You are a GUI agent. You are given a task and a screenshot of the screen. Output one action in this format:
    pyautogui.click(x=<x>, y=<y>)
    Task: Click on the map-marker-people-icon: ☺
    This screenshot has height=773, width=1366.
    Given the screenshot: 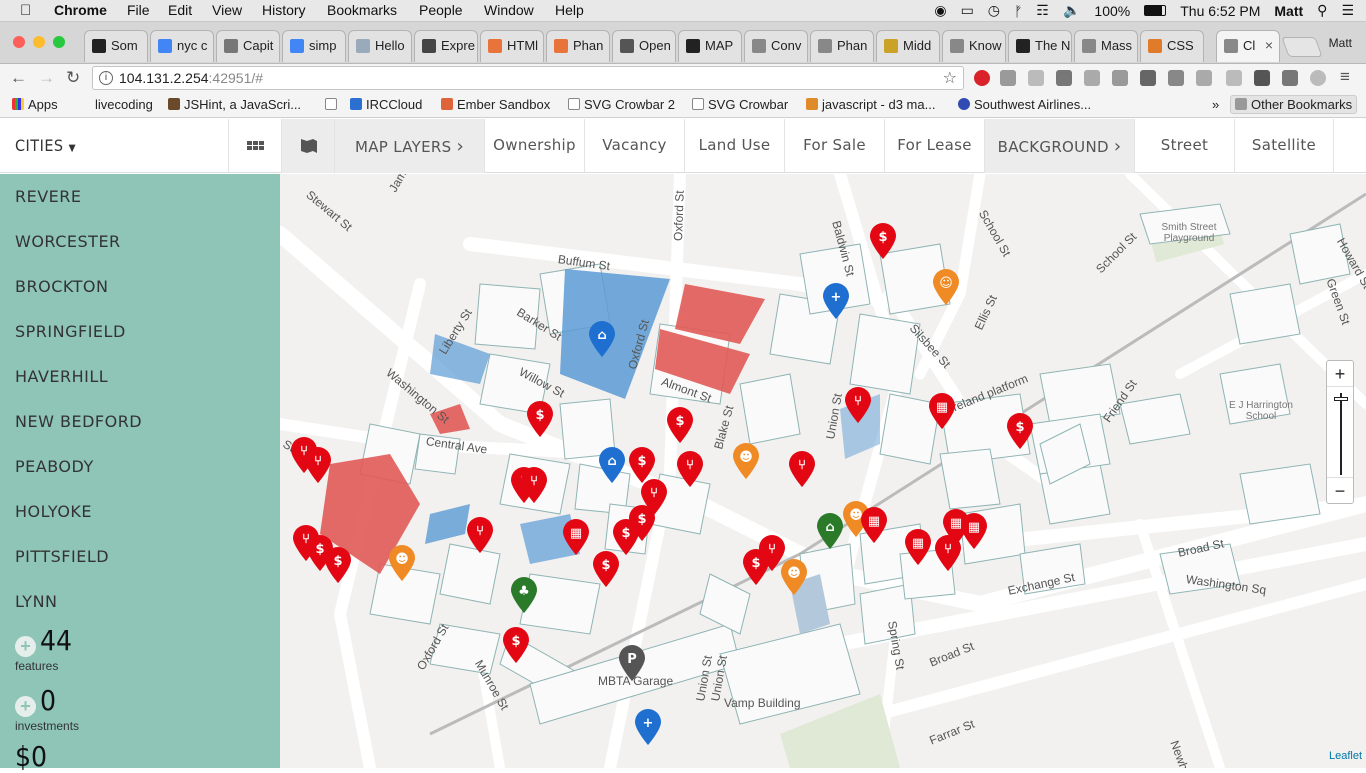 What is the action you would take?
    pyautogui.click(x=946, y=287)
    